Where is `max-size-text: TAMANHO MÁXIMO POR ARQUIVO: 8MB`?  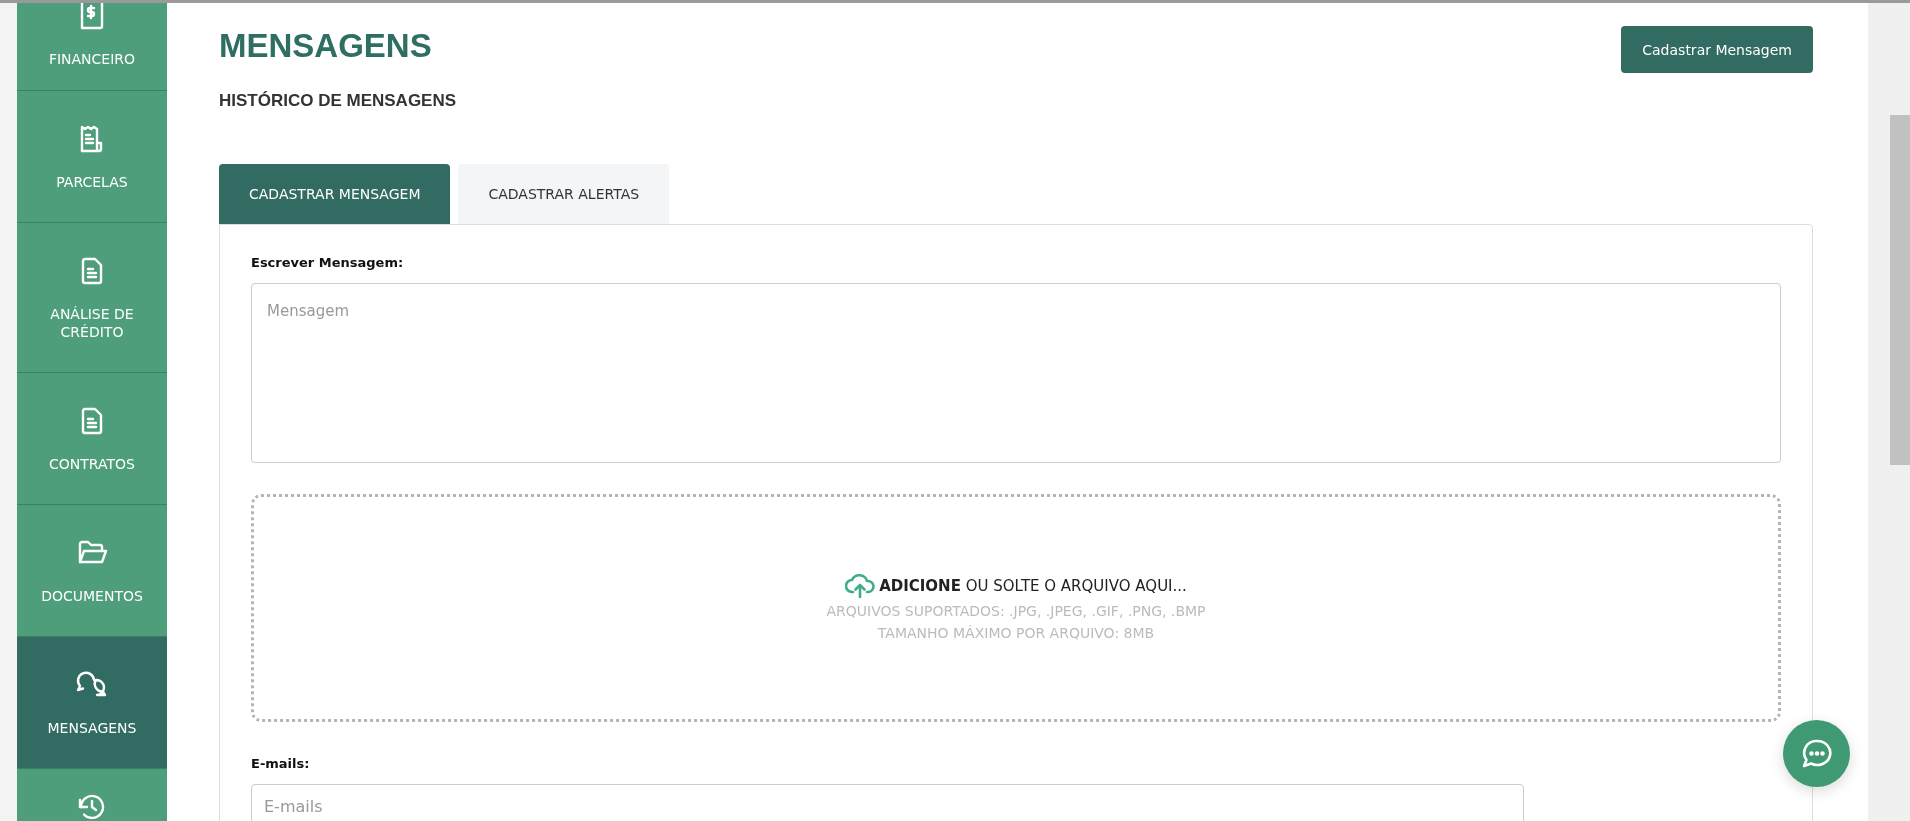
max-size-text: TAMANHO MÁXIMO POR ARQUIVO: 8MB is located at coordinates (1016, 633).